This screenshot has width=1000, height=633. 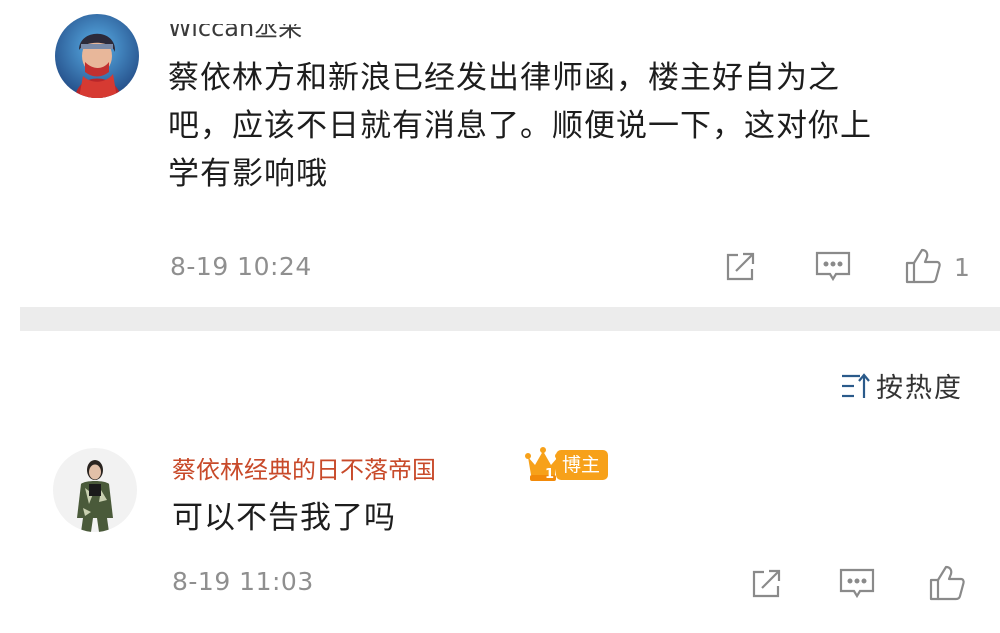 I want to click on badge-label: 博主, so click(x=582, y=465).